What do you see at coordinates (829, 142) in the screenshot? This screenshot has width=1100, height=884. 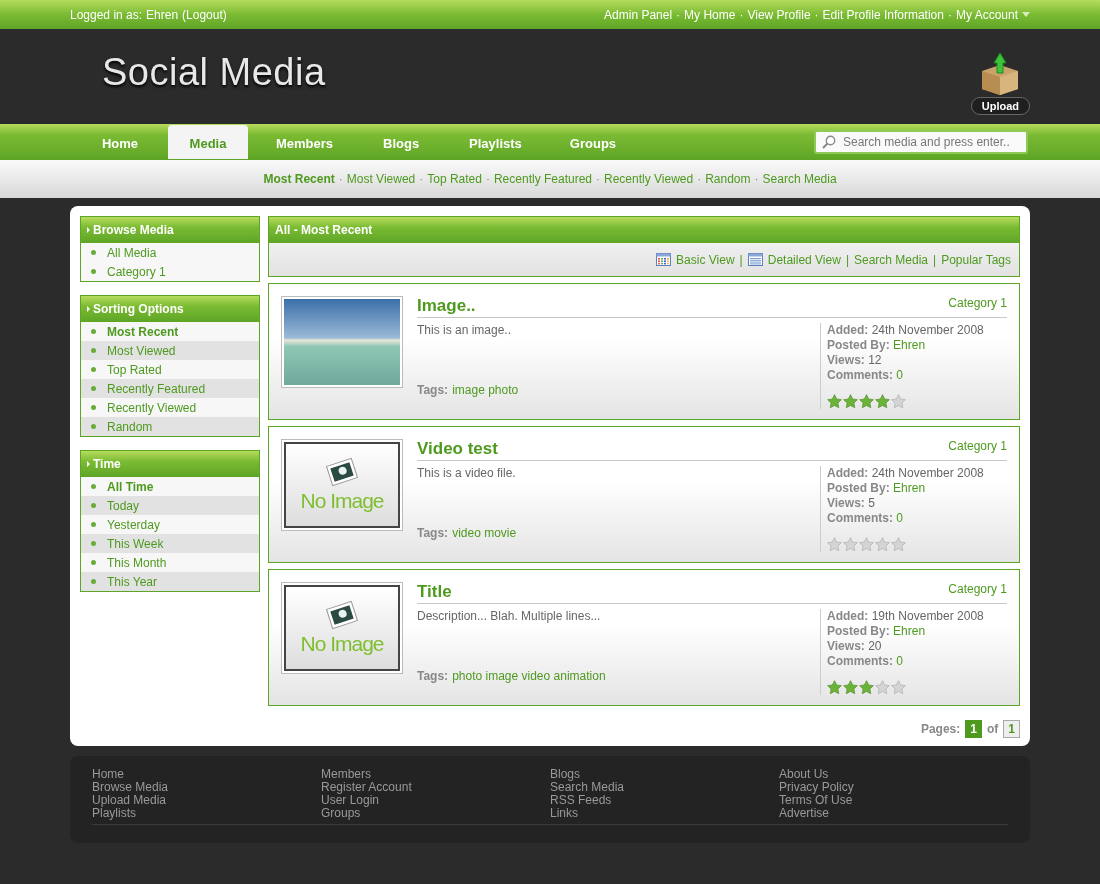 I see `search-icon` at bounding box center [829, 142].